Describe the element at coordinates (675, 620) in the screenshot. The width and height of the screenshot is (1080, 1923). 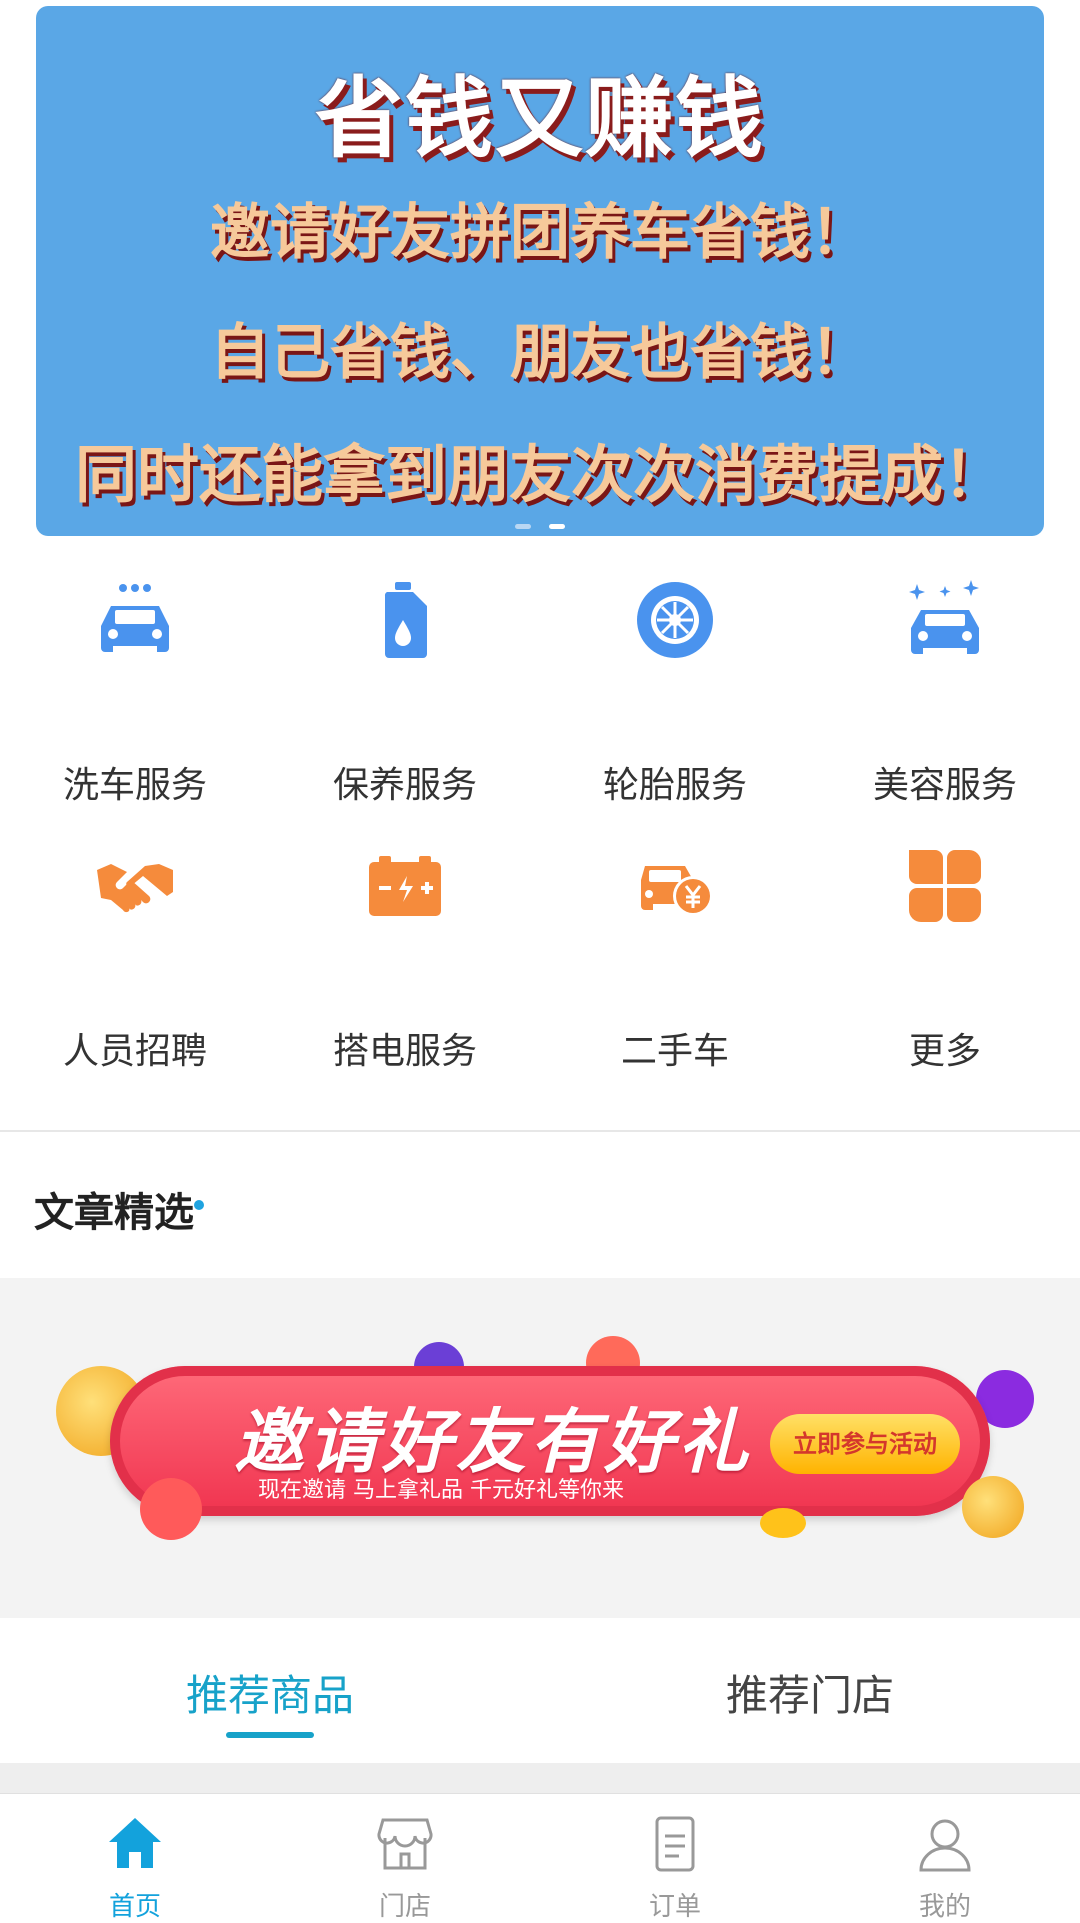
I see `tire-icon` at that location.